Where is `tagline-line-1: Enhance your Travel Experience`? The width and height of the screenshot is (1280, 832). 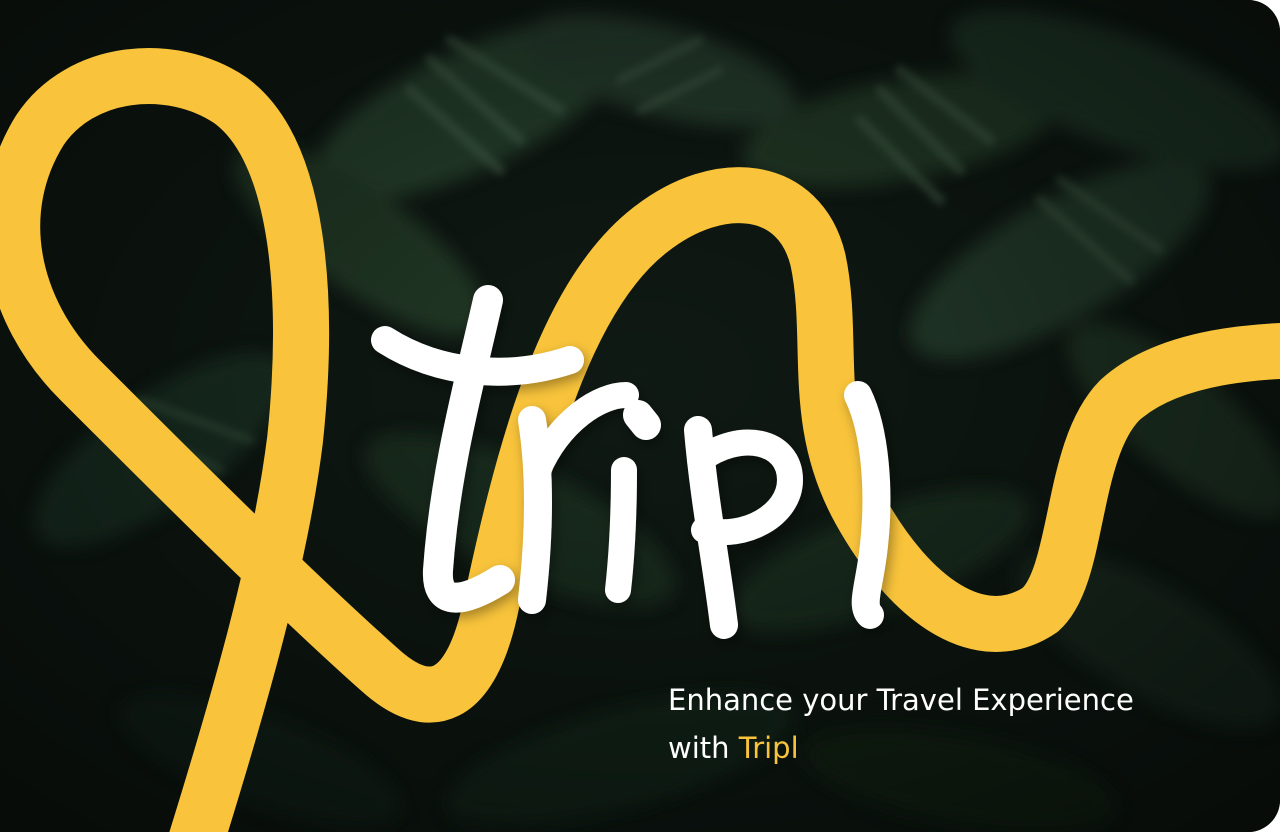
tagline-line-1: Enhance your Travel Experience is located at coordinates (948, 700).